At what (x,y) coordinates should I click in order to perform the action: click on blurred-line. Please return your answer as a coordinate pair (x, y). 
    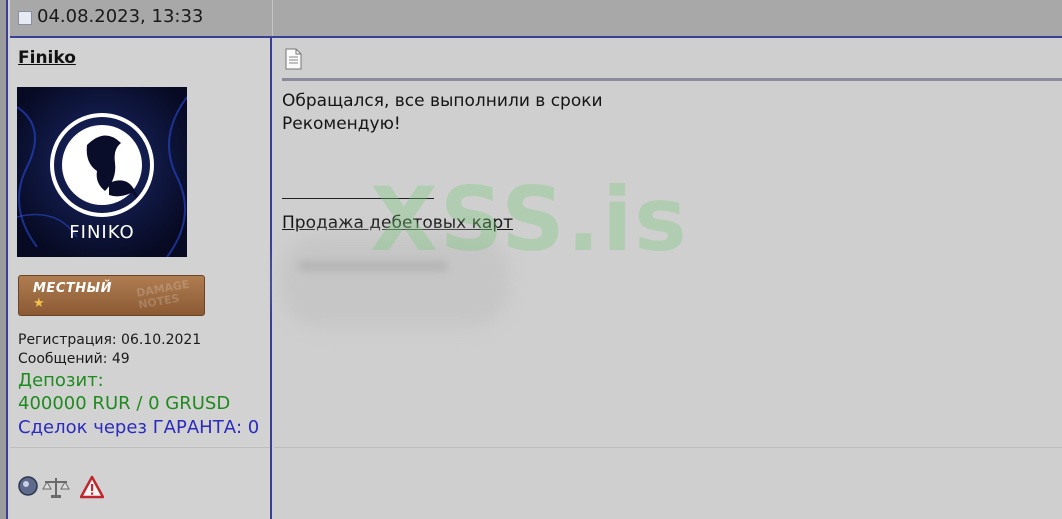
    Looking at the image, I should click on (373, 266).